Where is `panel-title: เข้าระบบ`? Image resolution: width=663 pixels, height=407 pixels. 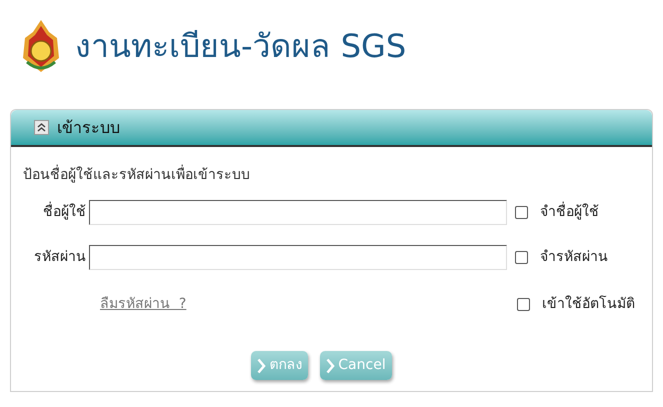 panel-title: เข้าระบบ is located at coordinates (88, 127).